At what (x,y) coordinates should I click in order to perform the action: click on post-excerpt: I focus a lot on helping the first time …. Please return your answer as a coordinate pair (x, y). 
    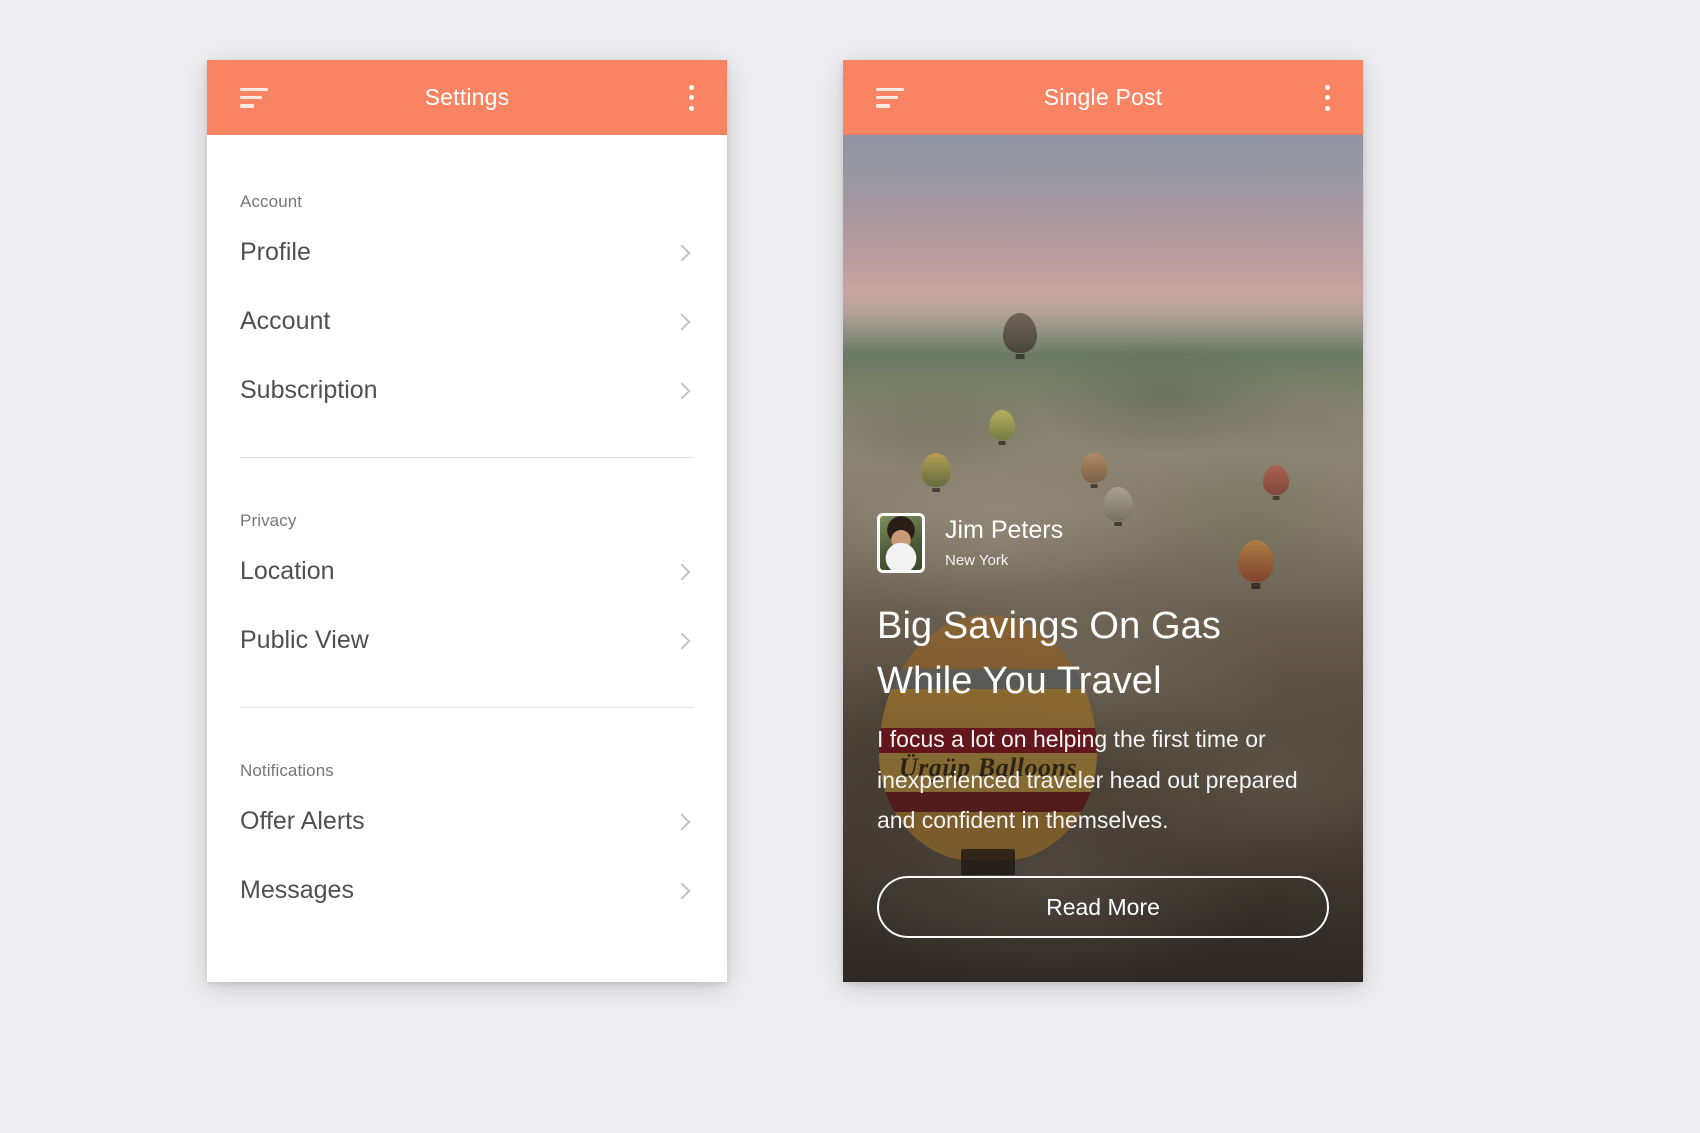
    Looking at the image, I should click on (1087, 779).